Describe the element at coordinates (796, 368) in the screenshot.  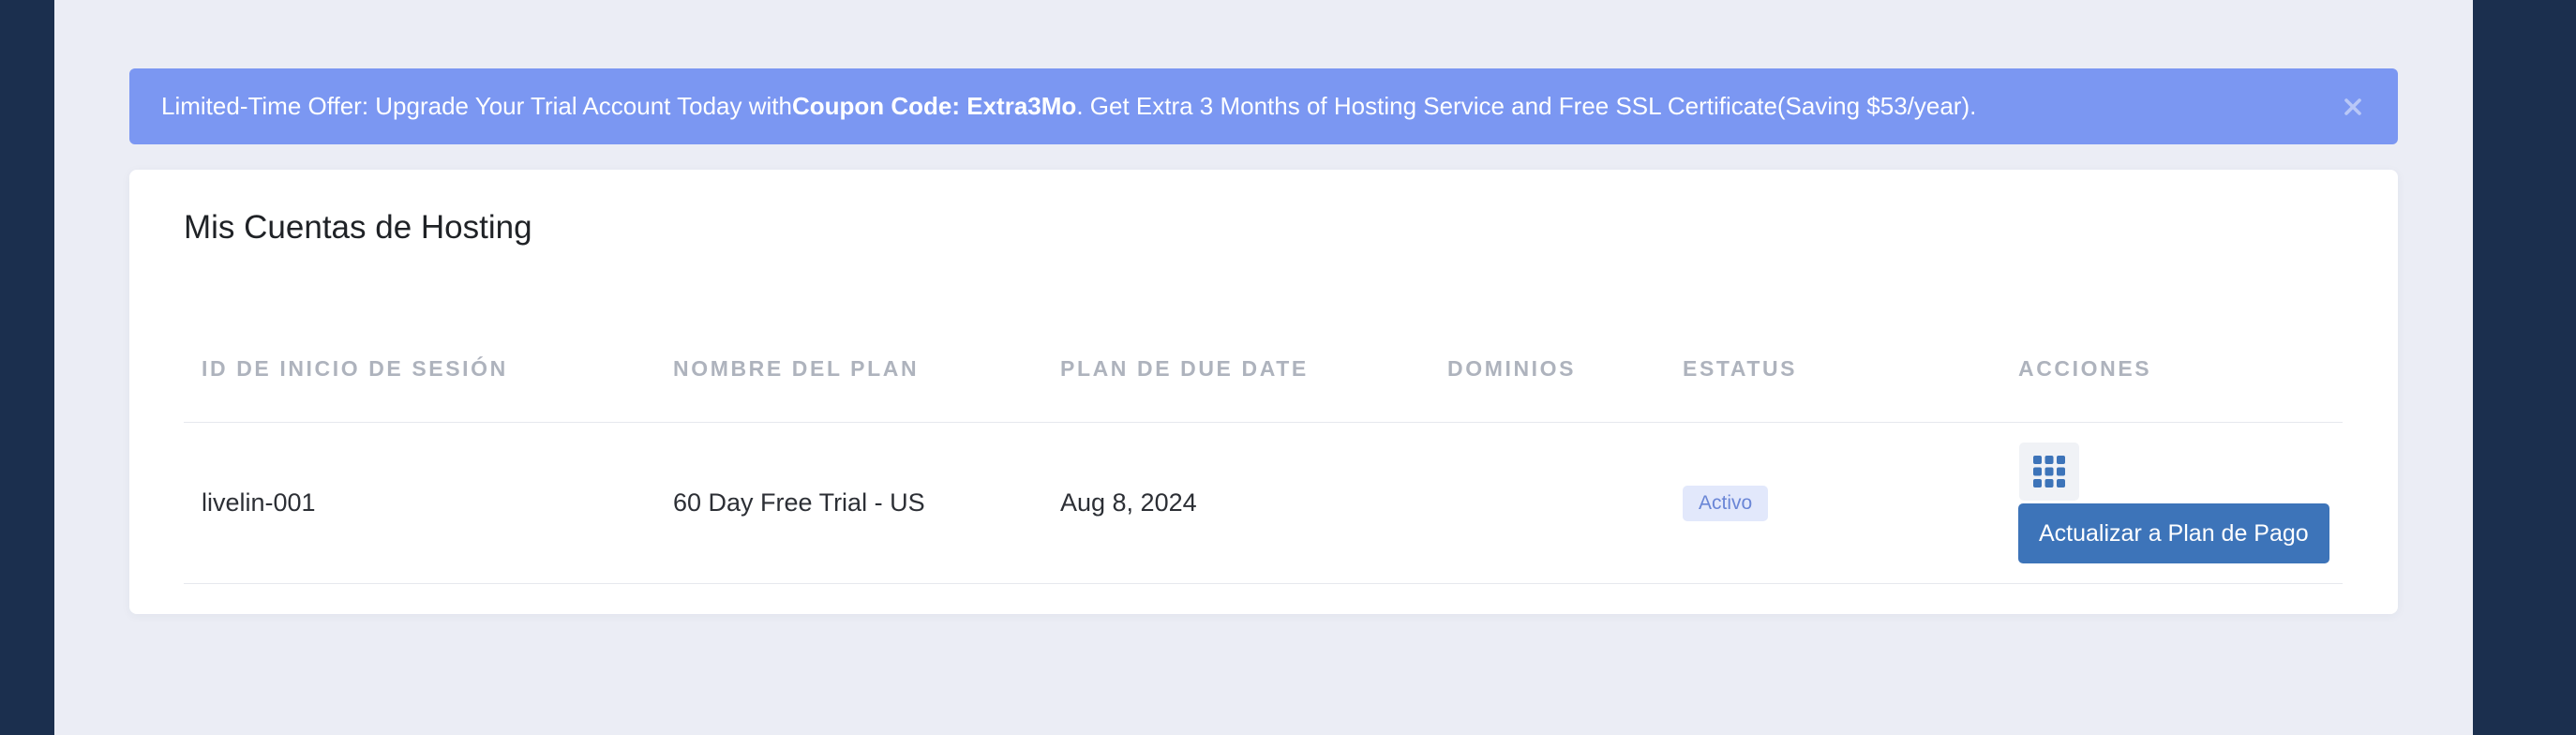
I see `column-header-plan-name: NOMBRE DEL PLAN` at that location.